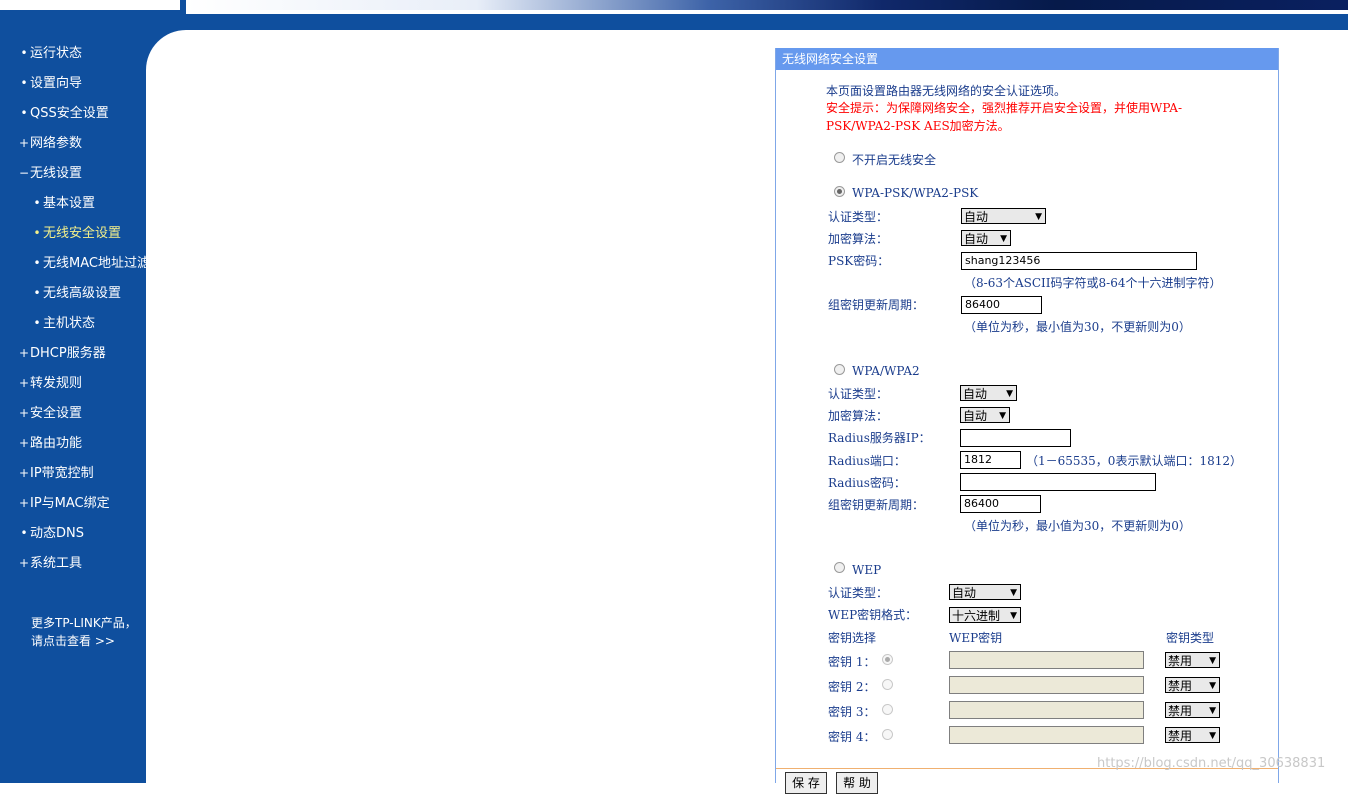 The width and height of the screenshot is (1348, 794). What do you see at coordinates (858, 416) in the screenshot?
I see `wpa-enc-label: 加密算法：` at bounding box center [858, 416].